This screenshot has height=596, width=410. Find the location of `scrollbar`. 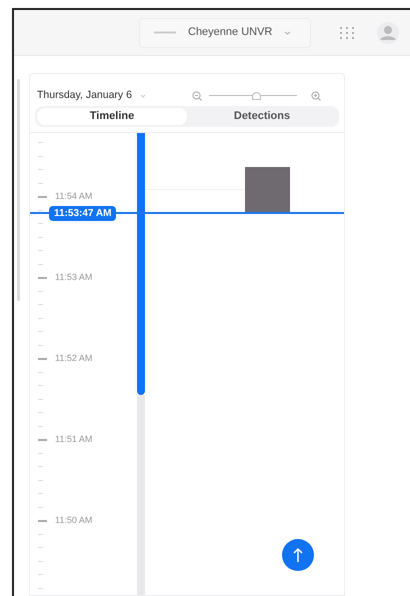

scrollbar is located at coordinates (18, 190).